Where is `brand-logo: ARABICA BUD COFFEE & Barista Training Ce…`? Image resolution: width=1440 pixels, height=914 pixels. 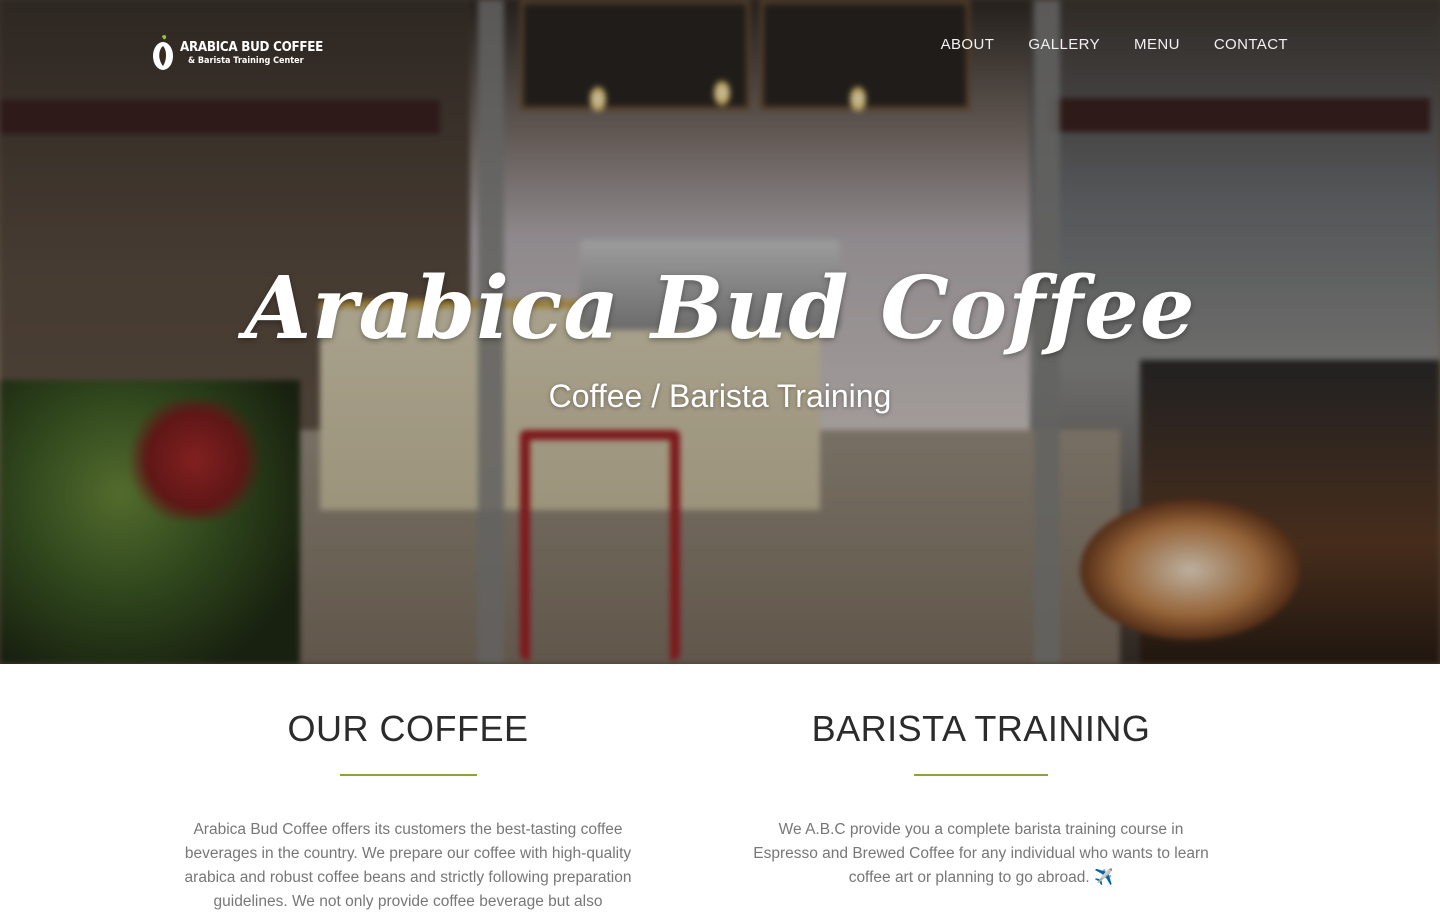
brand-logo: ARABICA BUD COFFEE & Barista Training Ce… is located at coordinates (244, 53).